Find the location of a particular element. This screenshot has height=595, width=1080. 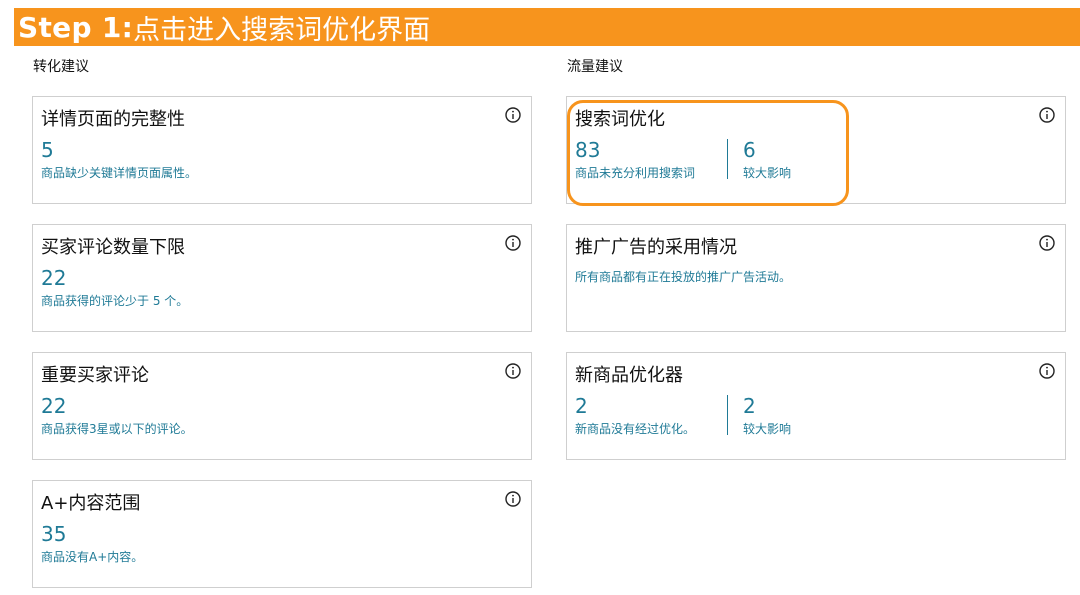

step-banner: Step 1: 点击进入搜索词优化界面 is located at coordinates (547, 27).